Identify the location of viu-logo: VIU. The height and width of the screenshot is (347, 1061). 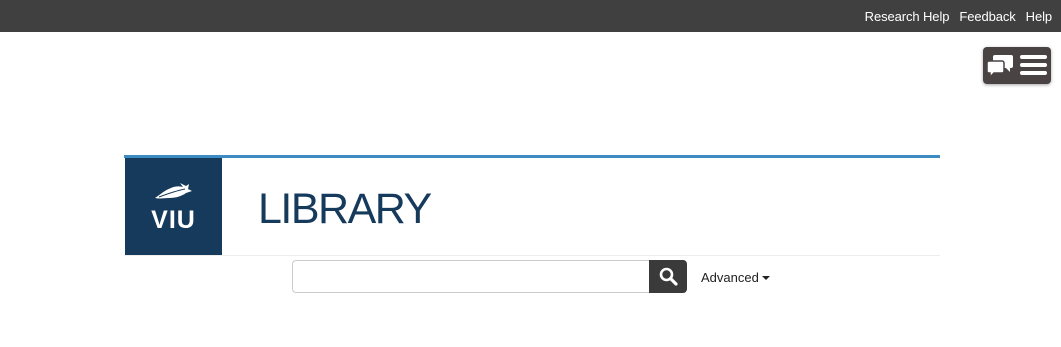
(173, 206).